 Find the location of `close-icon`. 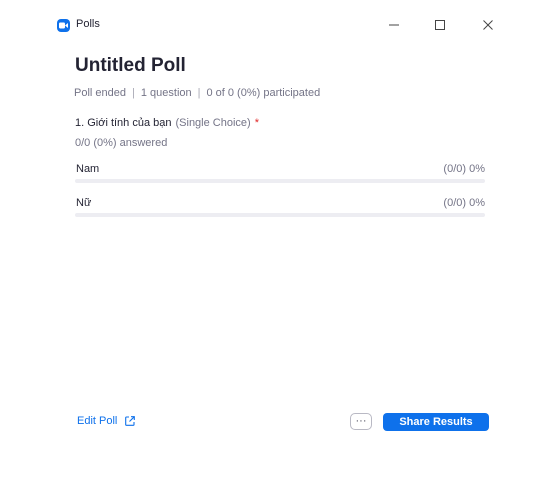

close-icon is located at coordinates (488, 25).